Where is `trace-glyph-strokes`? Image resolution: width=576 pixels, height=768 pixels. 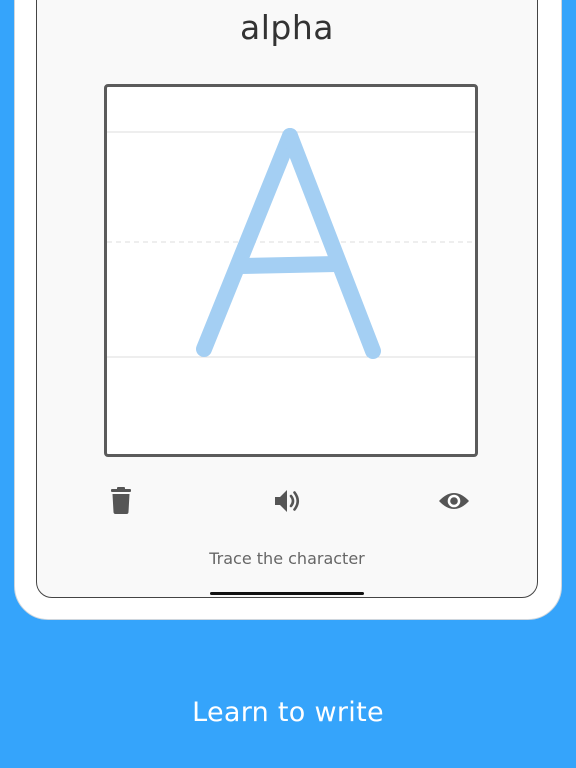
trace-glyph-strokes is located at coordinates (288, 243).